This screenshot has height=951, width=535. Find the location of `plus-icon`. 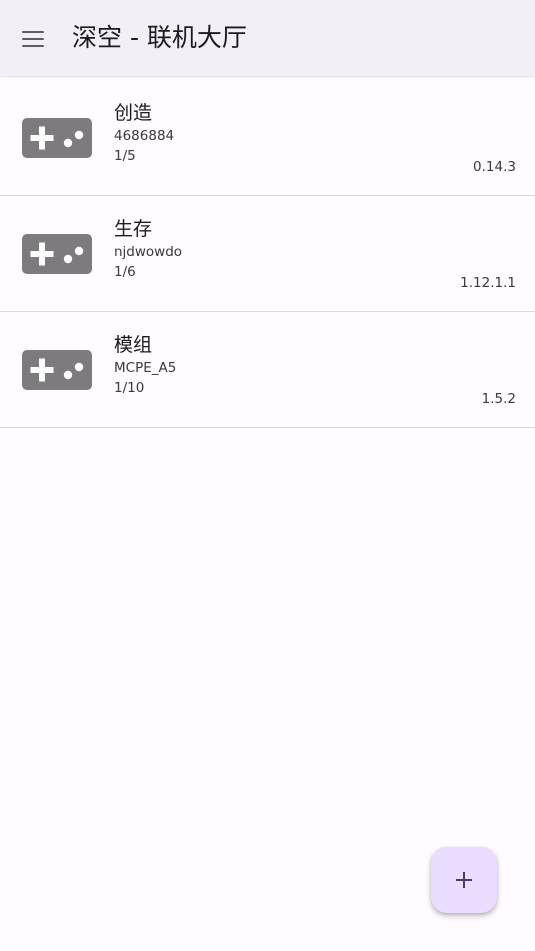

plus-icon is located at coordinates (464, 880).